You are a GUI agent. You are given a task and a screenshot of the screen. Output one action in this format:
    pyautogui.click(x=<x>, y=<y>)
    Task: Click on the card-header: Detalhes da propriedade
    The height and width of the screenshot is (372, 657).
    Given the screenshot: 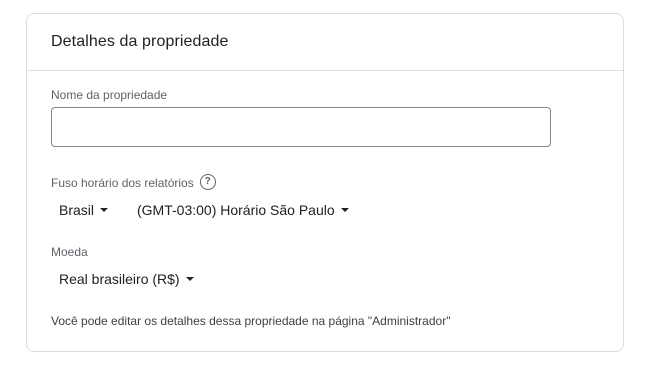 What is the action you would take?
    pyautogui.click(x=325, y=42)
    